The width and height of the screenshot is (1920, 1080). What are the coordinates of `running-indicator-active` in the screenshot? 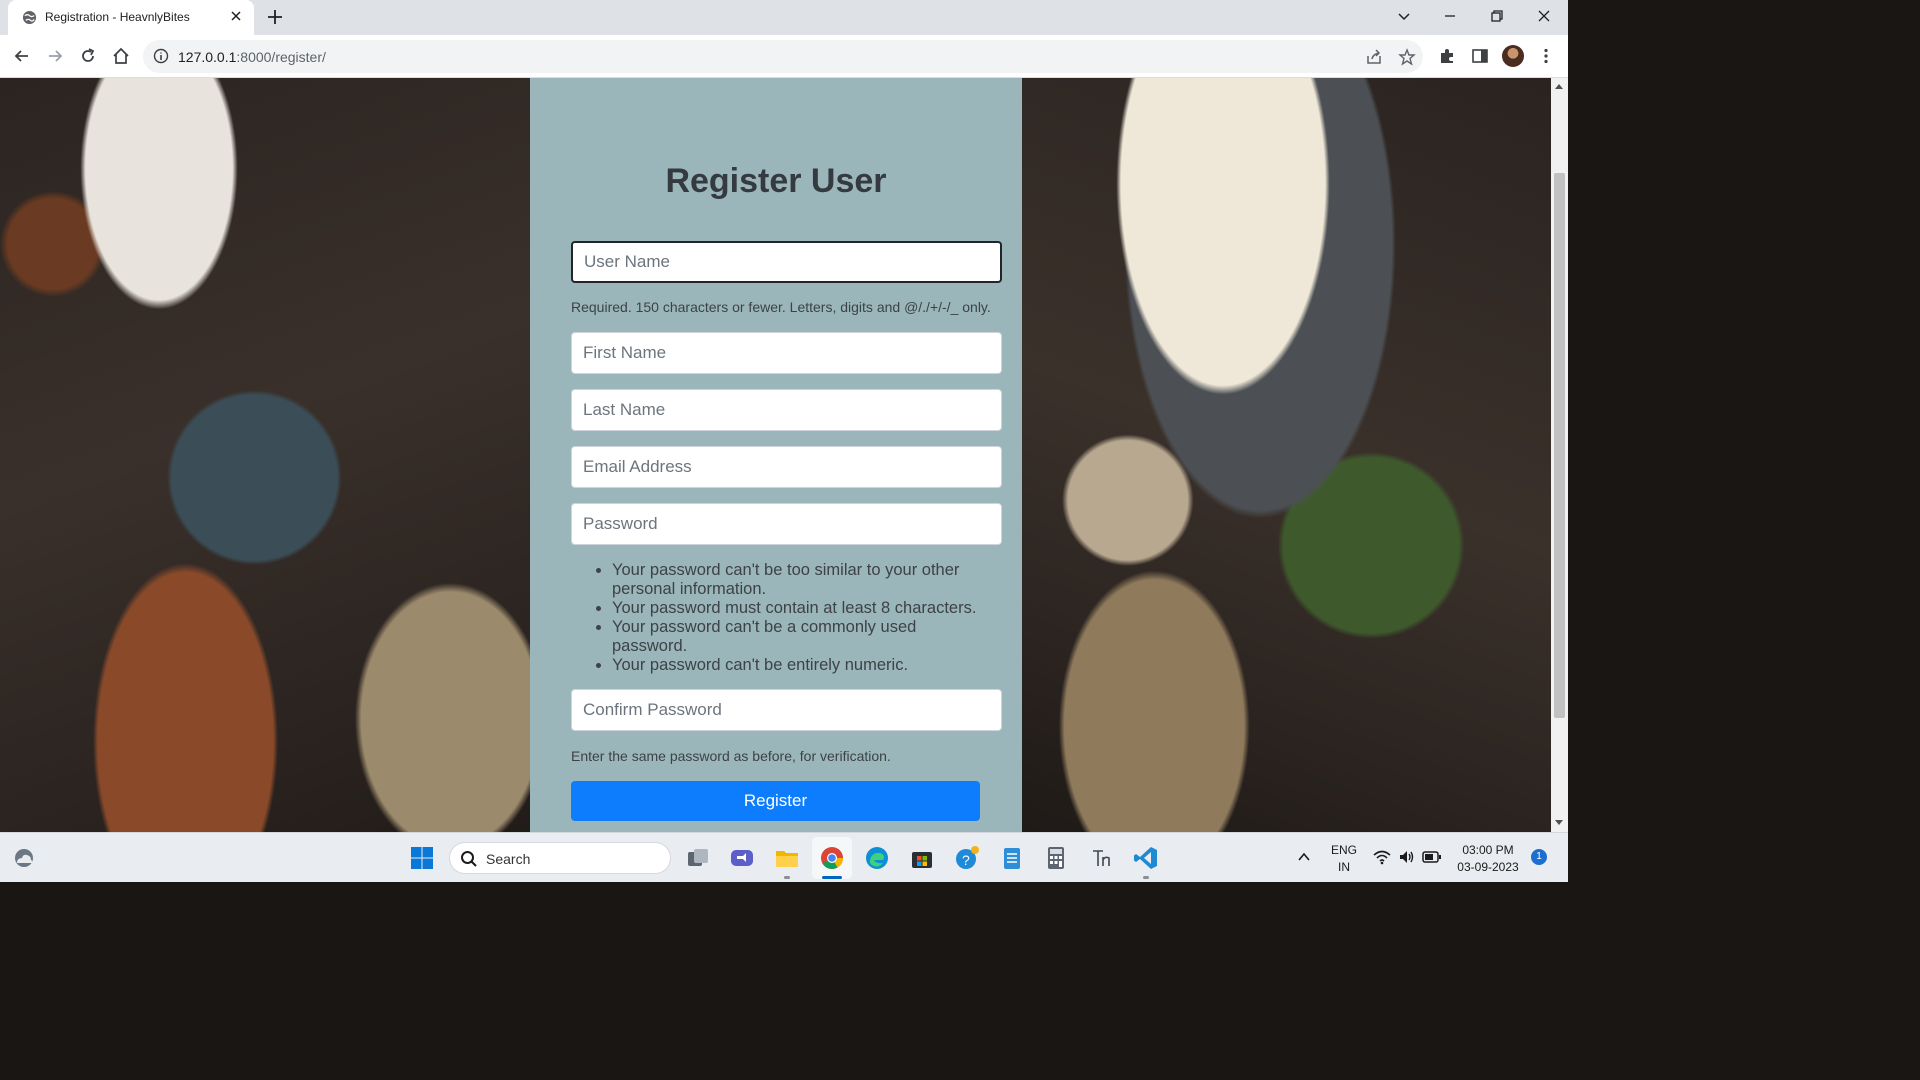 It's located at (832, 877).